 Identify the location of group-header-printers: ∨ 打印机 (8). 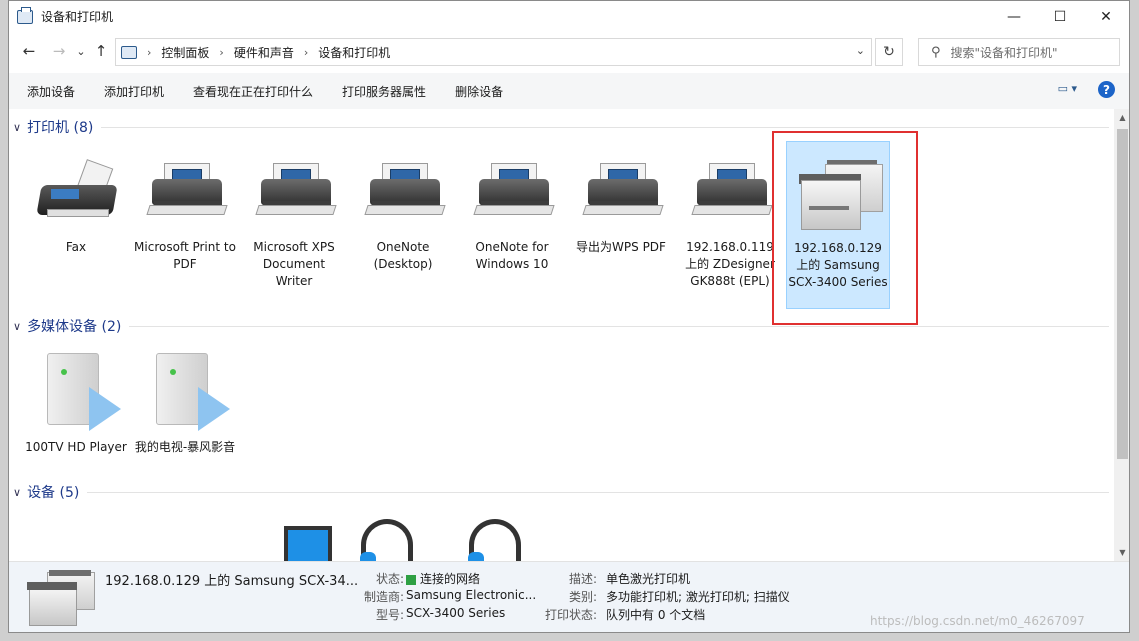
(561, 127).